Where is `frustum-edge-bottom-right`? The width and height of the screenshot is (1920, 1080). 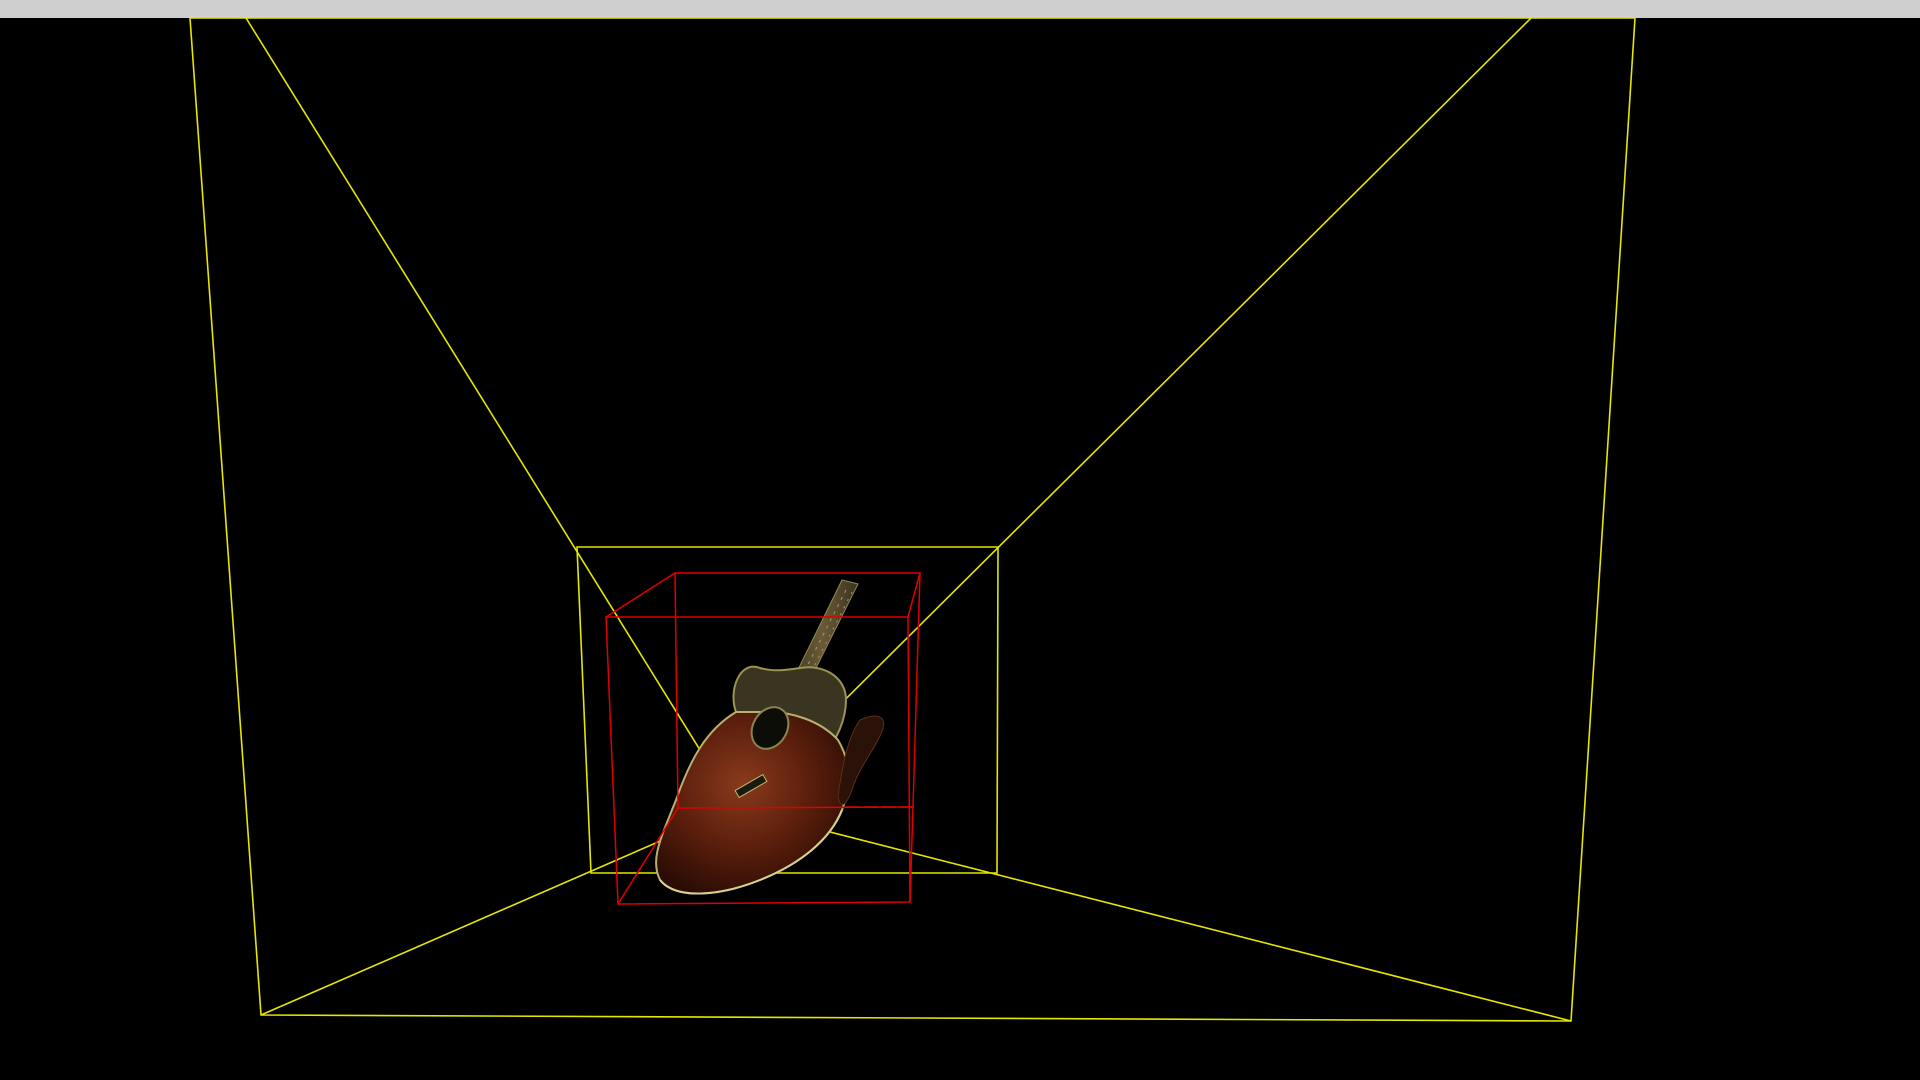 frustum-edge-bottom-right is located at coordinates (1153, 914).